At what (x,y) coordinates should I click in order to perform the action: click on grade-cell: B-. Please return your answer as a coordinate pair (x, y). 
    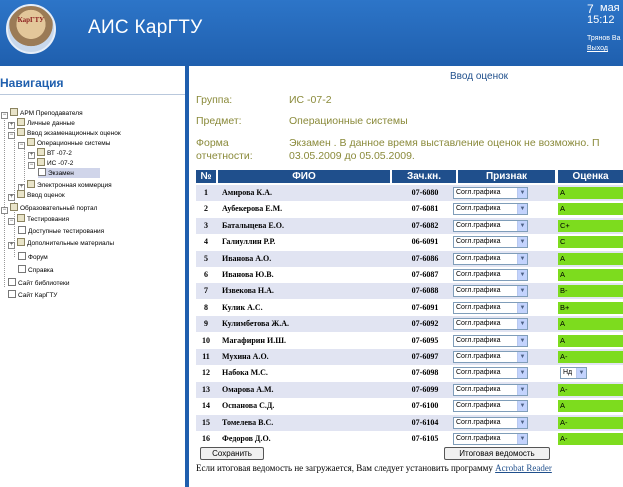
    Looking at the image, I should click on (590, 291).